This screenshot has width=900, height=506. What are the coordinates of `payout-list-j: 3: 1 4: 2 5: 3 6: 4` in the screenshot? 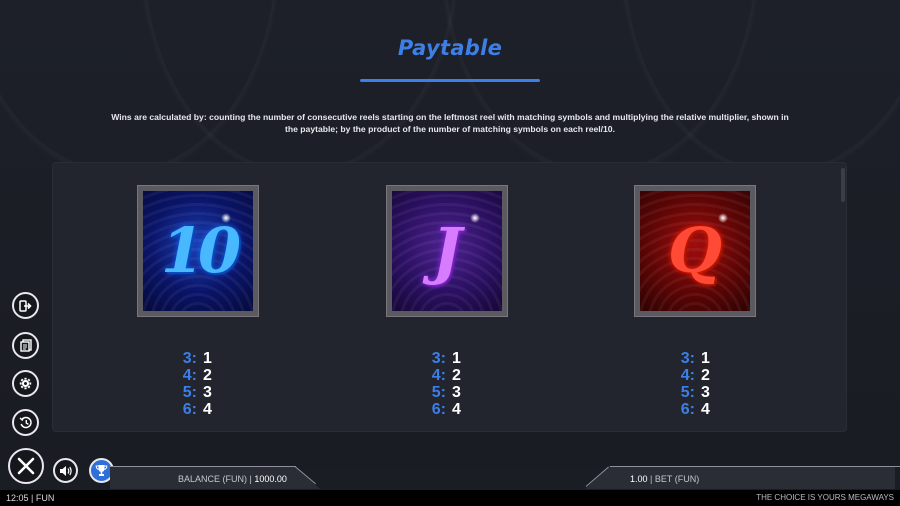 It's located at (454, 384).